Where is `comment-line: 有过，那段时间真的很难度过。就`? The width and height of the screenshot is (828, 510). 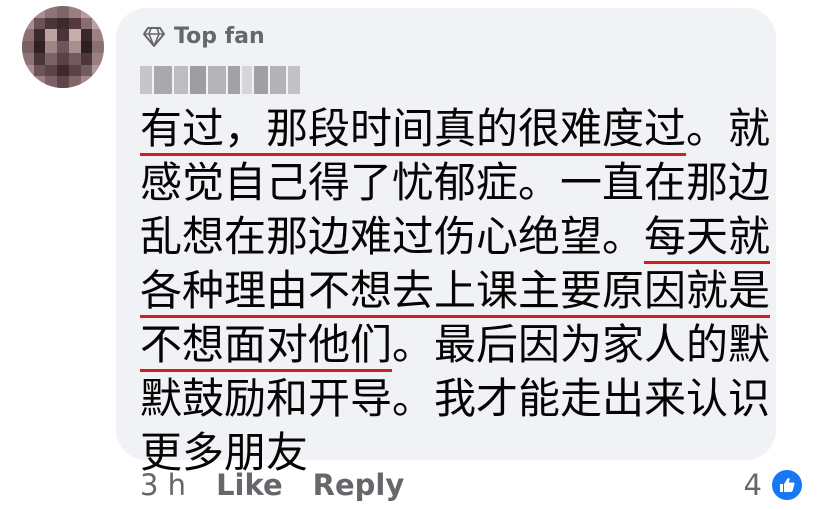
comment-line: 有过，那段时间真的很难度过。就 is located at coordinates (455, 129).